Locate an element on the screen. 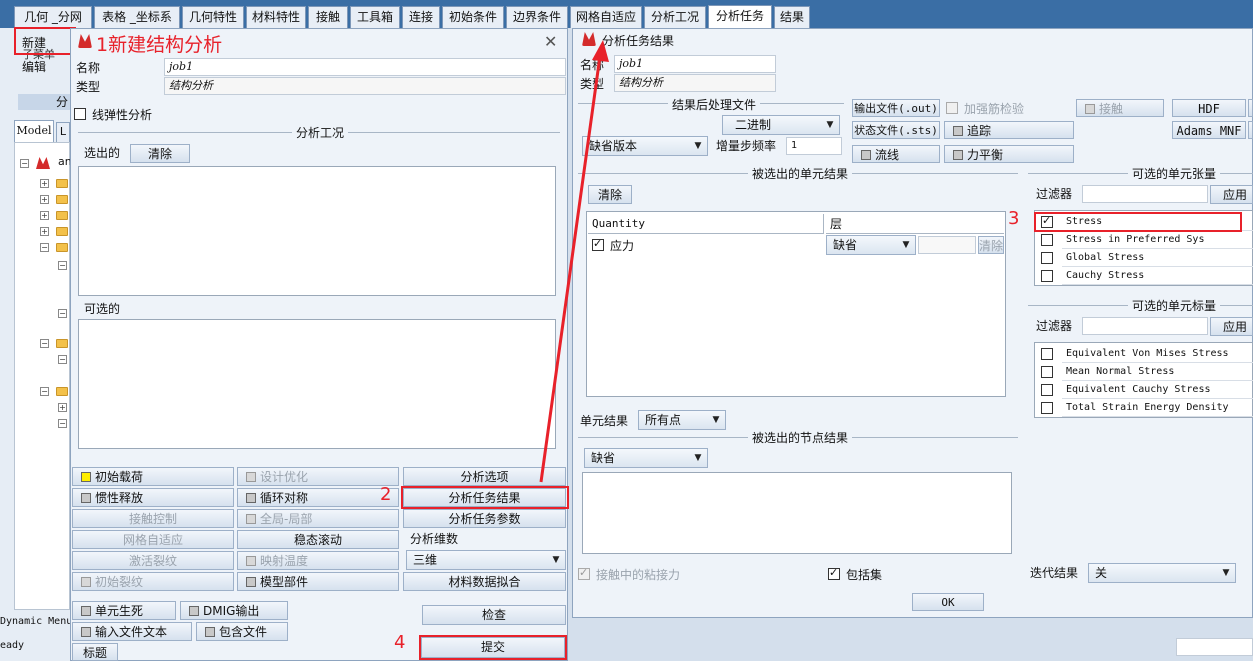  scalar-checkbox-strain-energy is located at coordinates (1047, 408).